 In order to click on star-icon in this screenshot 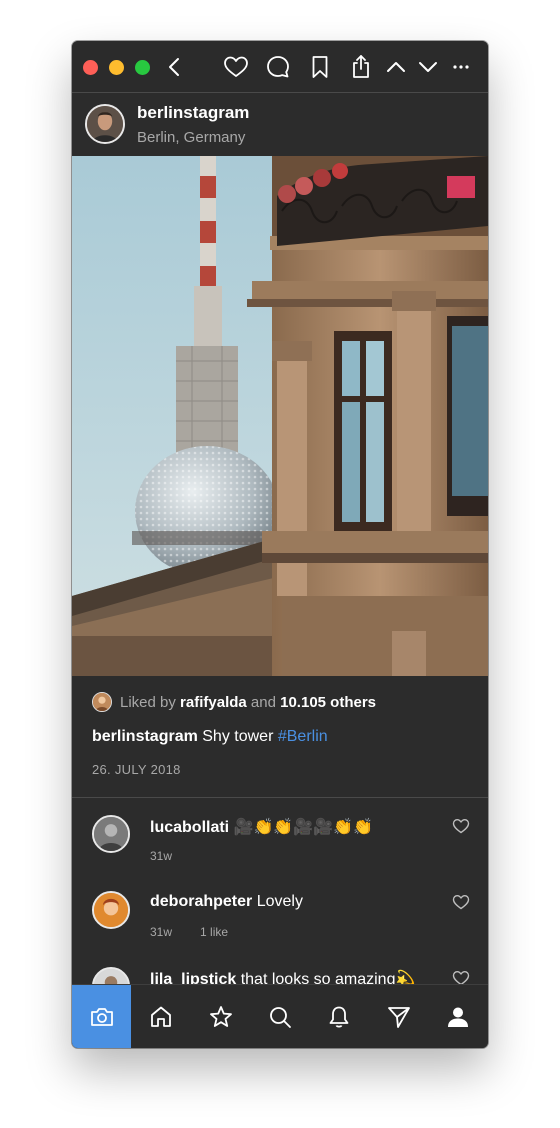, I will do `click(220, 1016)`.